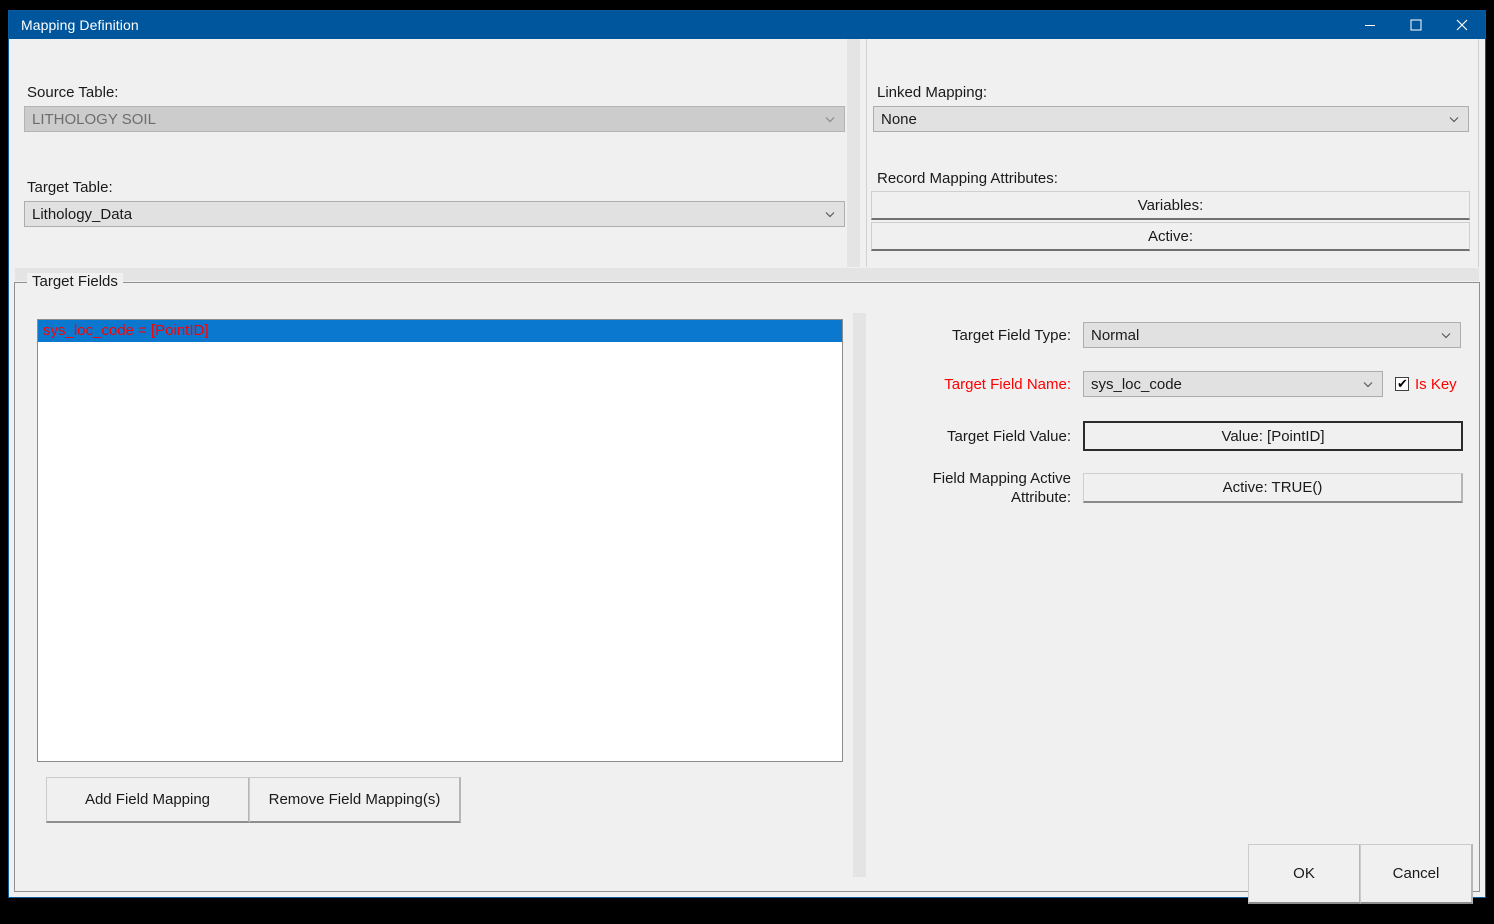 This screenshot has height=924, width=1494. Describe the element at coordinates (899, 119) in the screenshot. I see `linked-mapping-value: None` at that location.